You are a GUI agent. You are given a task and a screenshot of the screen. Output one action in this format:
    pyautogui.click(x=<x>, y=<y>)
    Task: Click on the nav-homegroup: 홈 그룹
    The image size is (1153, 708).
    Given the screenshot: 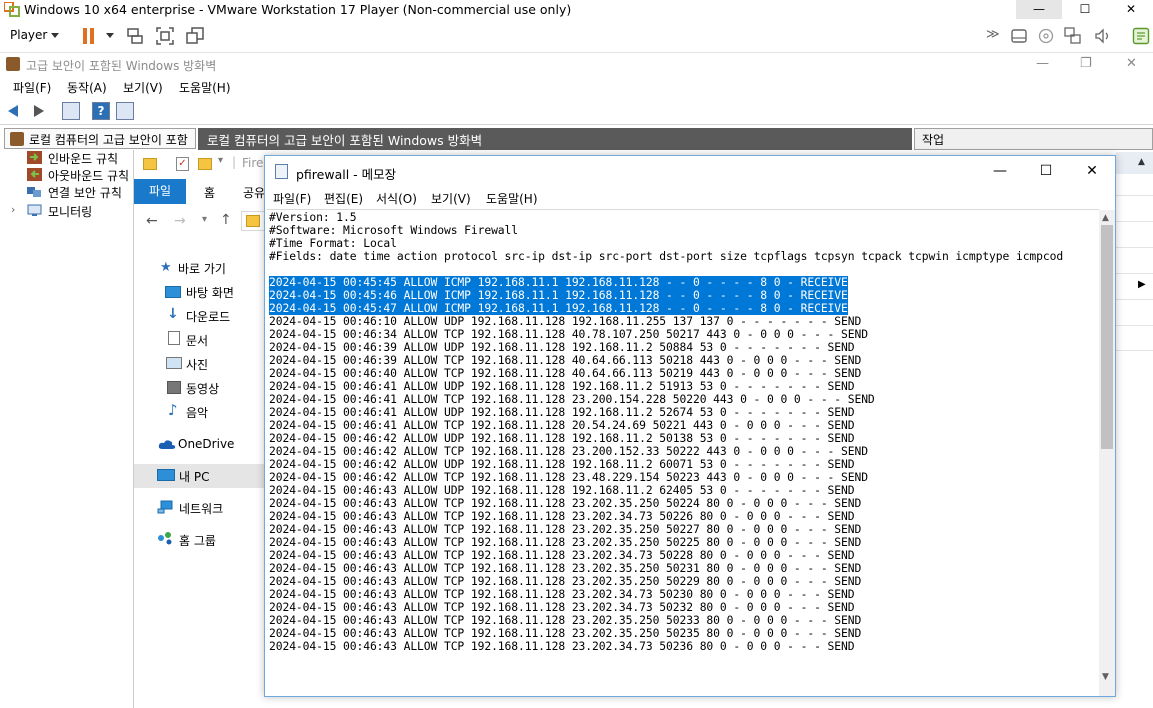 What is the action you would take?
    pyautogui.click(x=197, y=540)
    